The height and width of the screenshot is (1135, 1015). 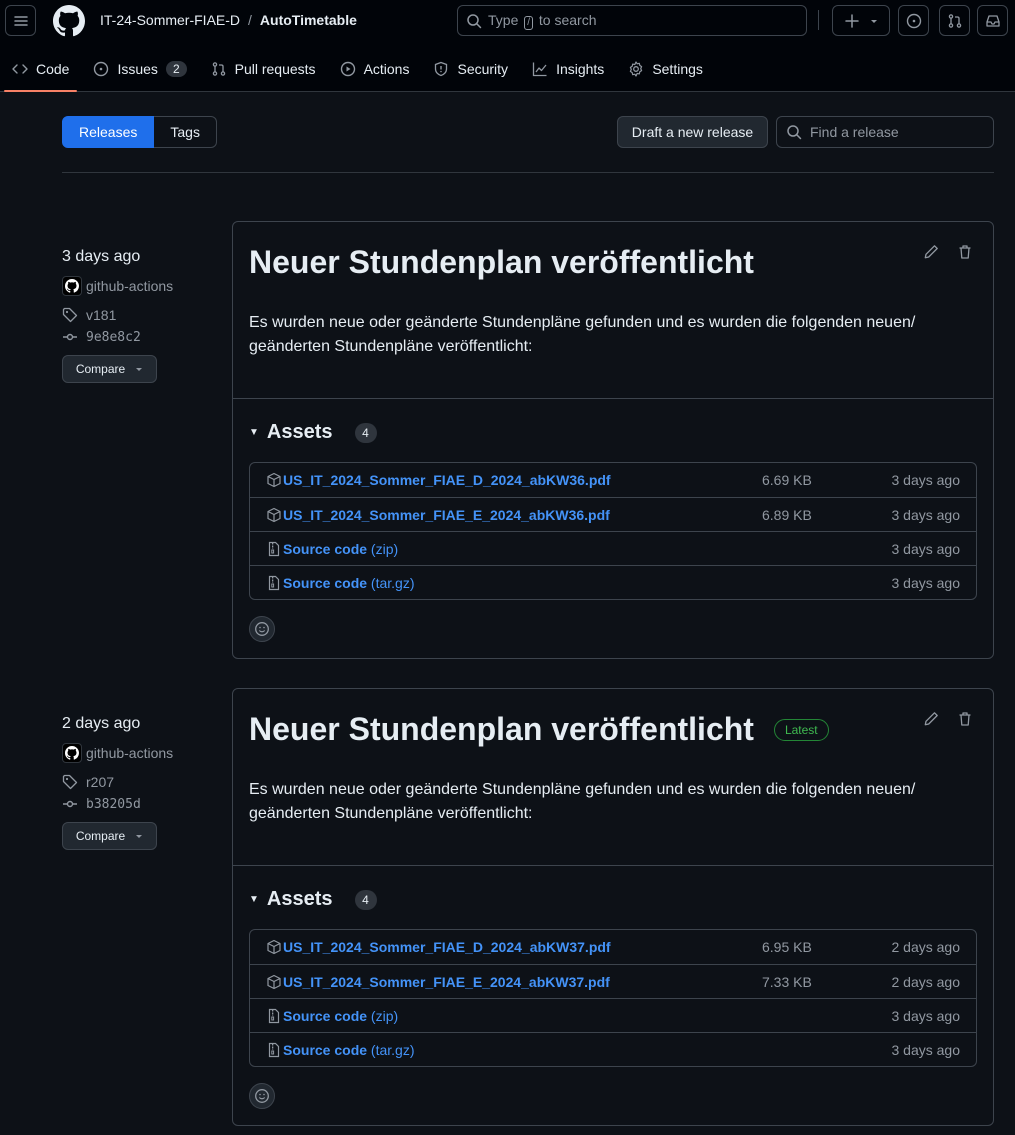 What do you see at coordinates (787, 981) in the screenshot?
I see `asset-size: 7.33 KB` at bounding box center [787, 981].